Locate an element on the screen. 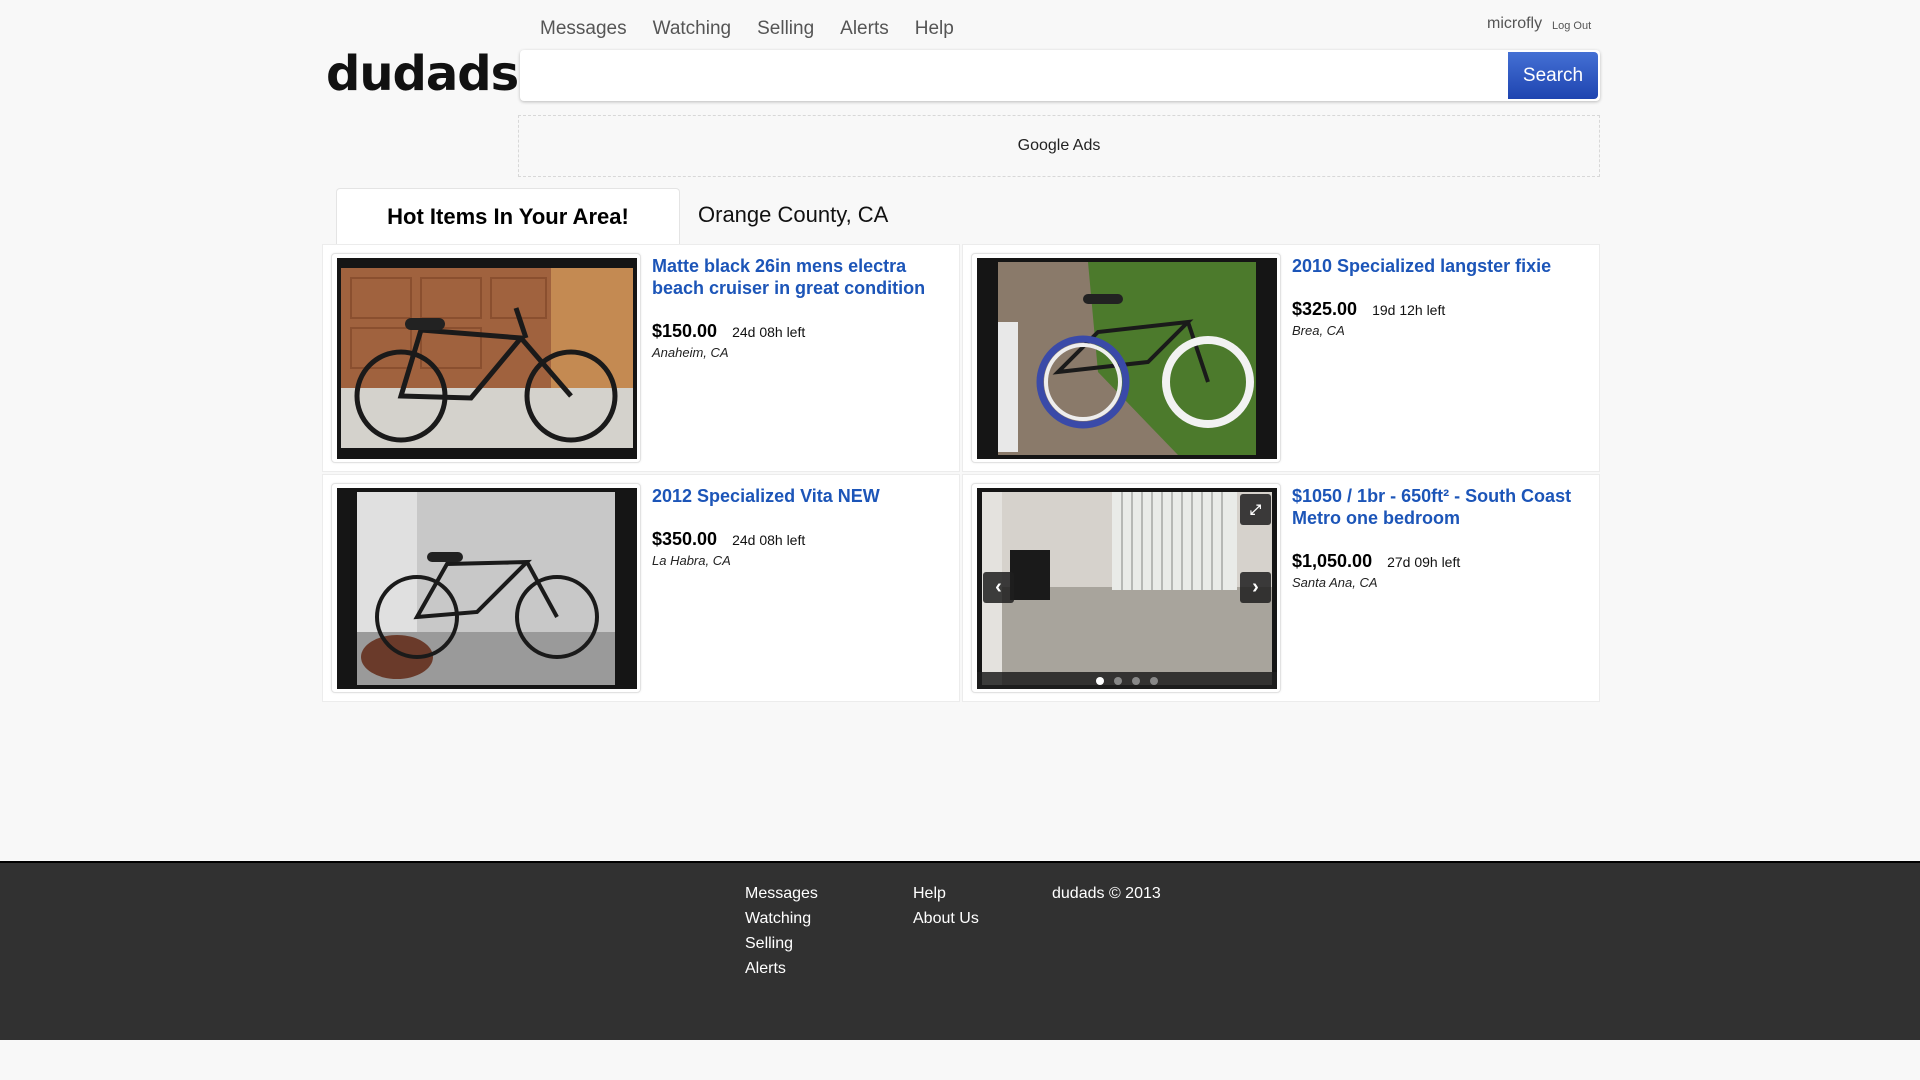 The image size is (1920, 1080). footer-selling: Selling is located at coordinates (781, 943).